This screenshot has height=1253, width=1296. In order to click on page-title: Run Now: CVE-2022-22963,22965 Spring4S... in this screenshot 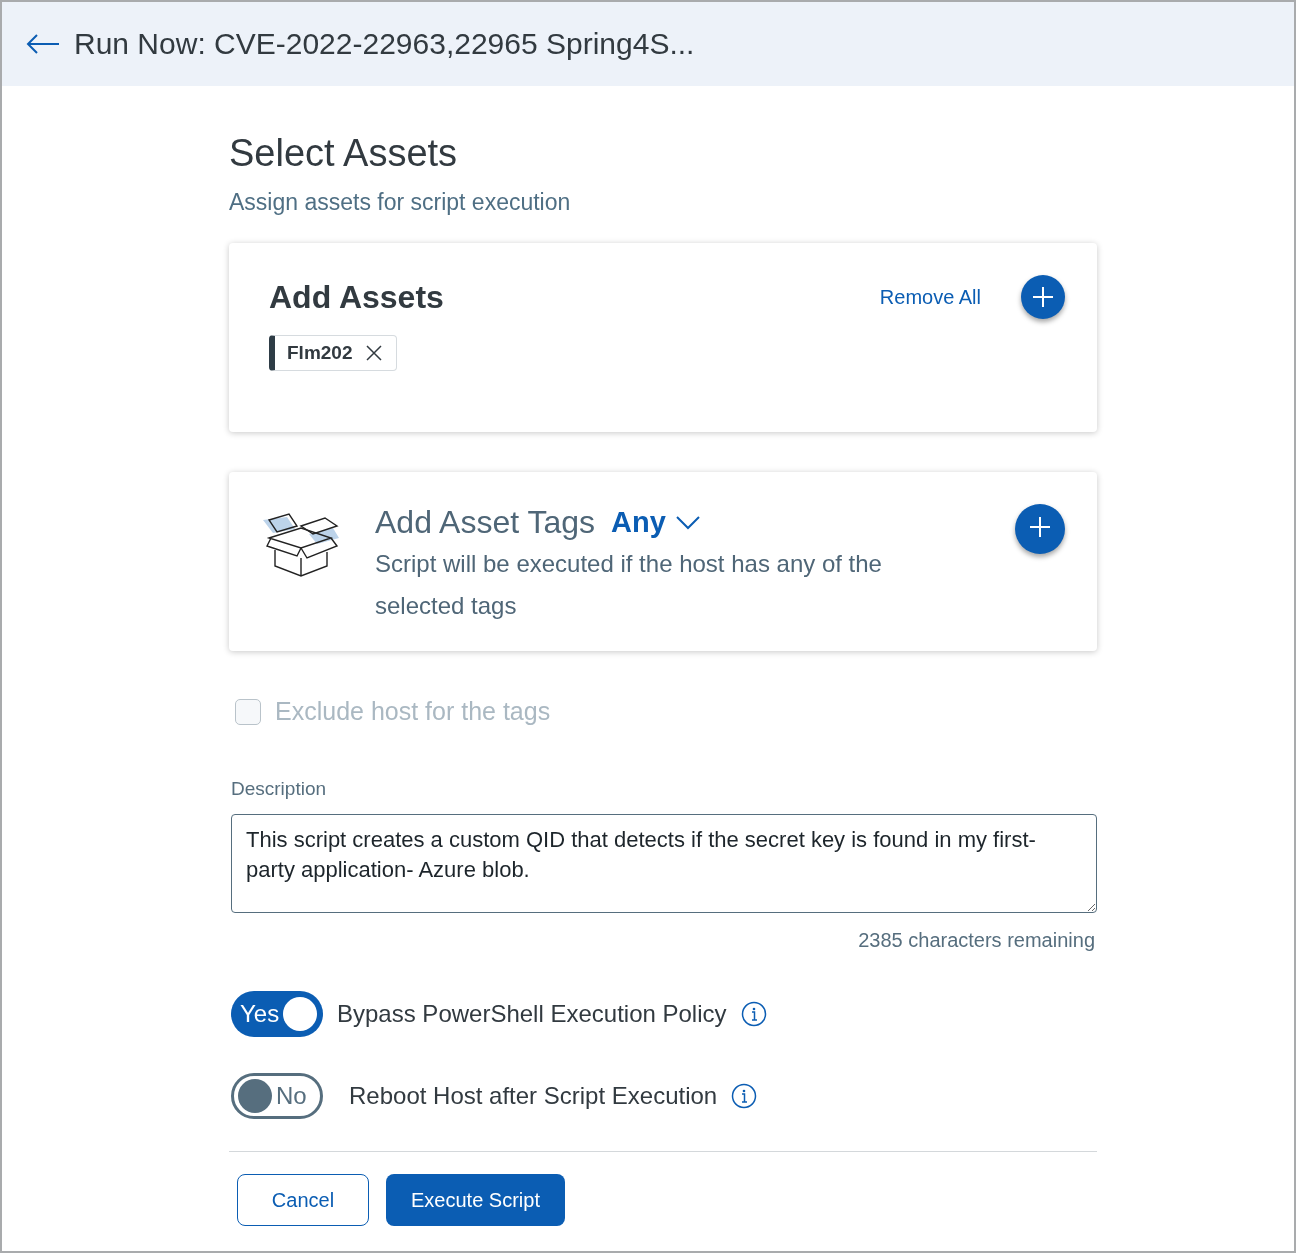, I will do `click(384, 44)`.